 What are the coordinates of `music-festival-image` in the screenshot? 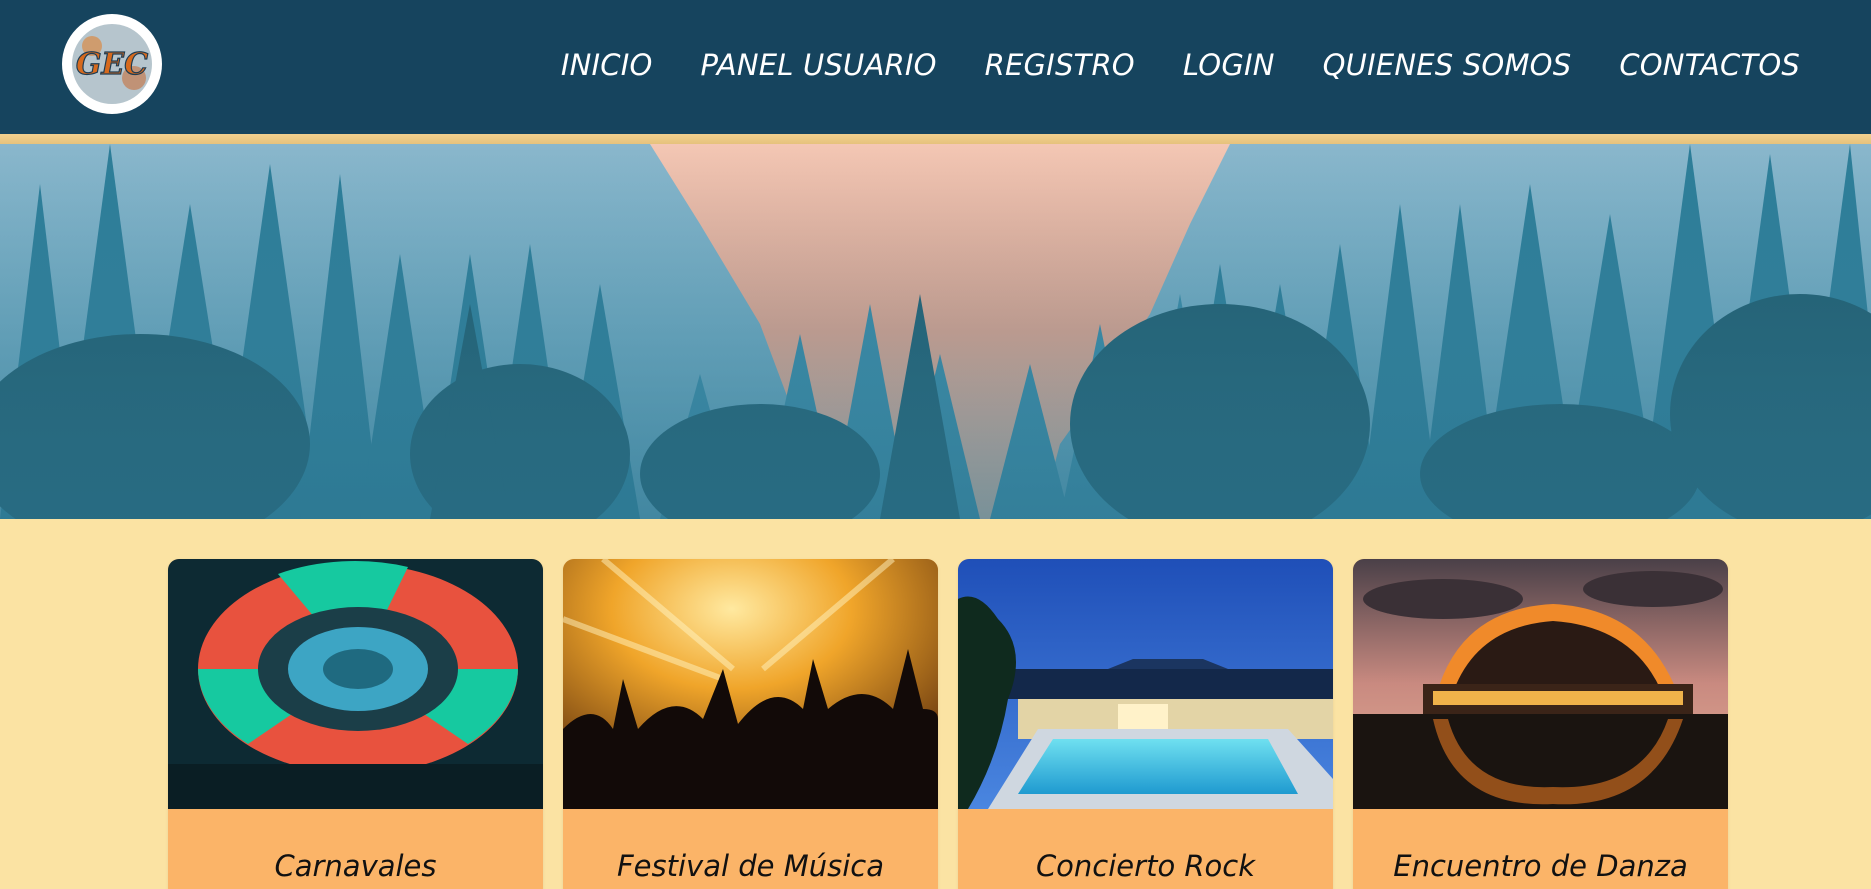 It's located at (750, 684).